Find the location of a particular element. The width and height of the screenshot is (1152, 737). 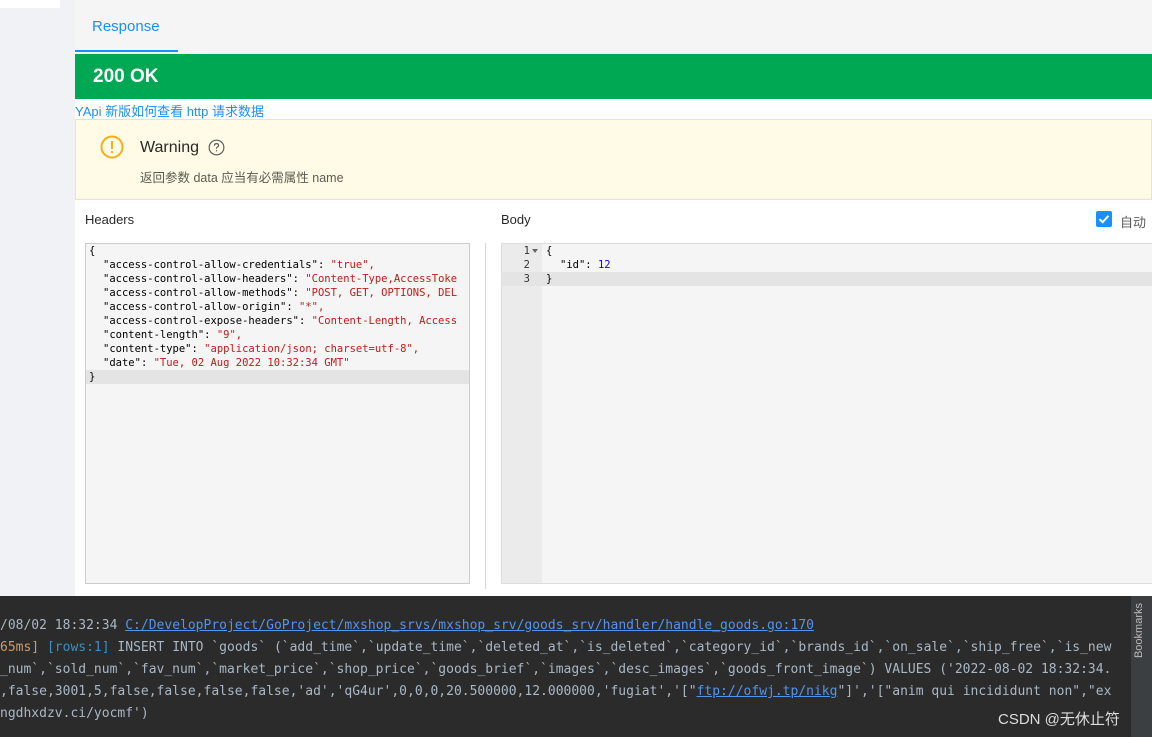

code-line: "id": 12 is located at coordinates (585, 265).